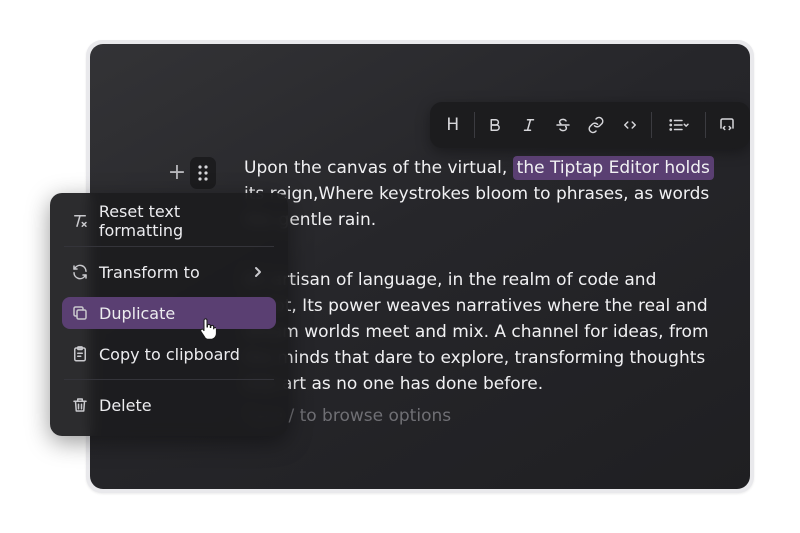 The height and width of the screenshot is (533, 800). I want to click on bullet-list-dropdown, so click(679, 125).